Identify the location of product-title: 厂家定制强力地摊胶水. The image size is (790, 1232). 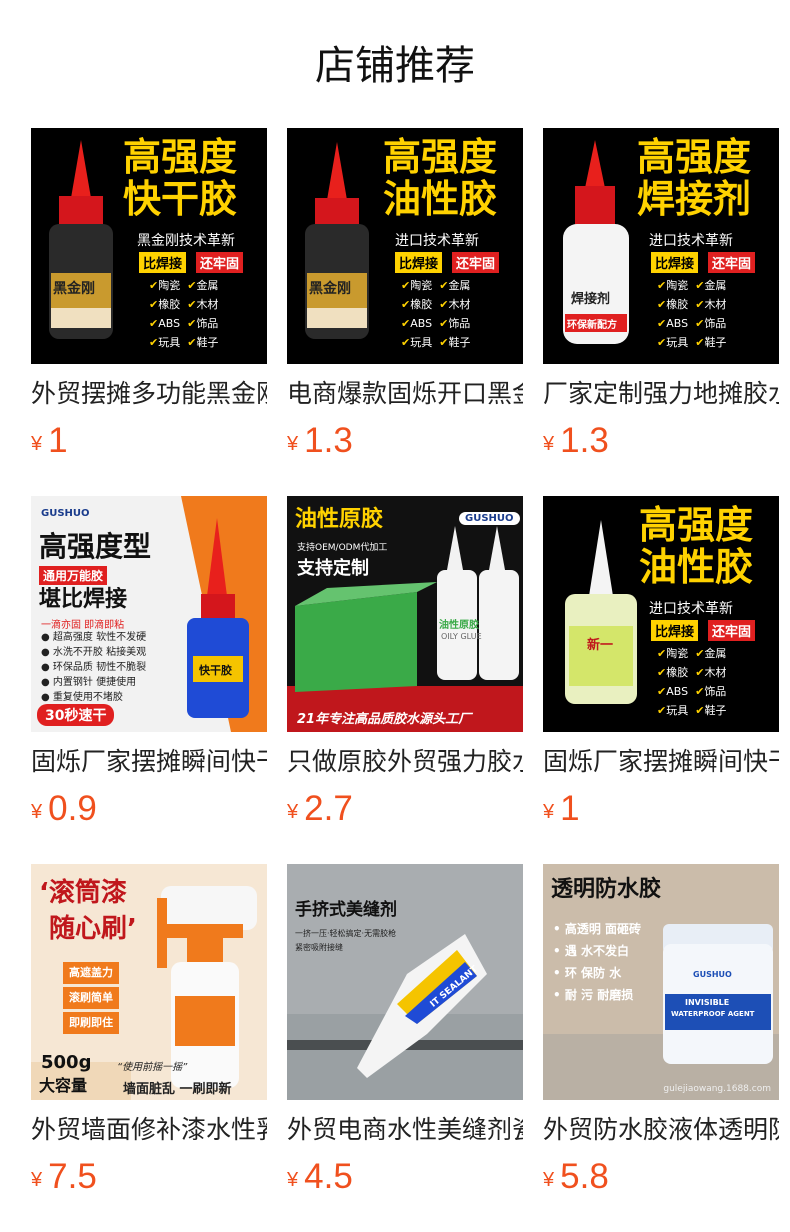
(661, 394).